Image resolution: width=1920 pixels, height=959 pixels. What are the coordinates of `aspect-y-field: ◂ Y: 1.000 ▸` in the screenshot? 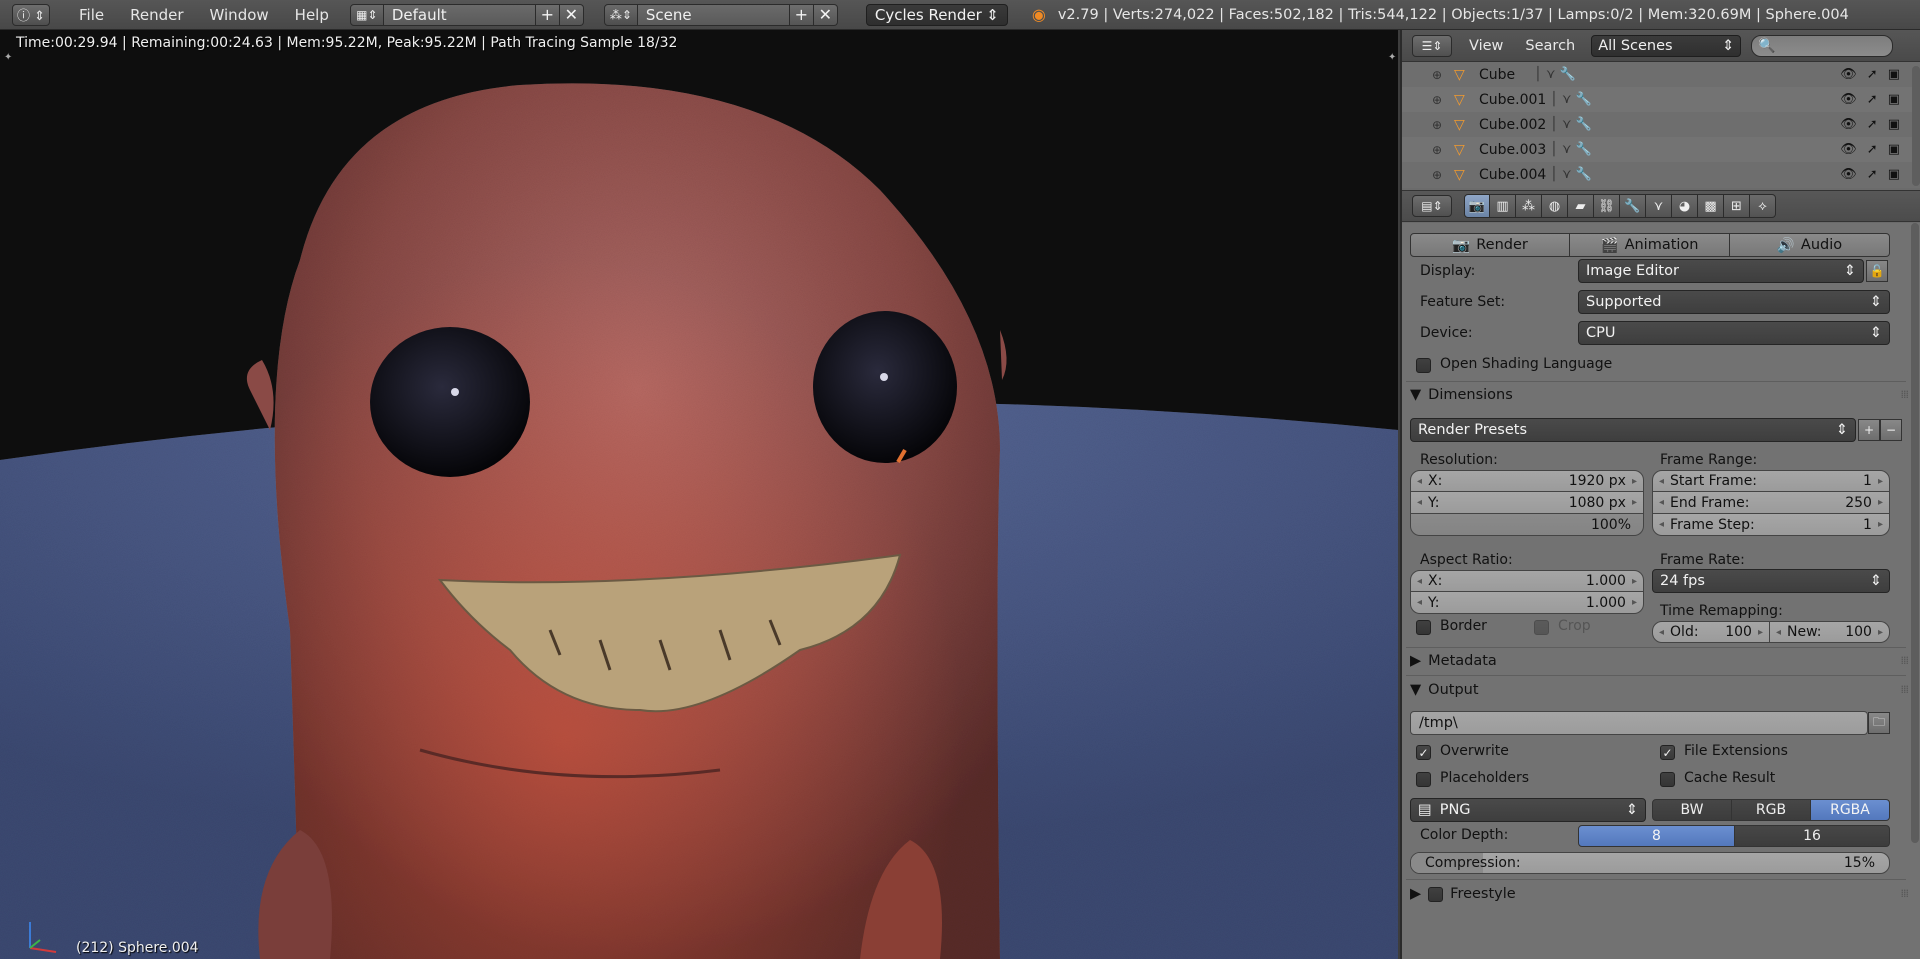 It's located at (1527, 603).